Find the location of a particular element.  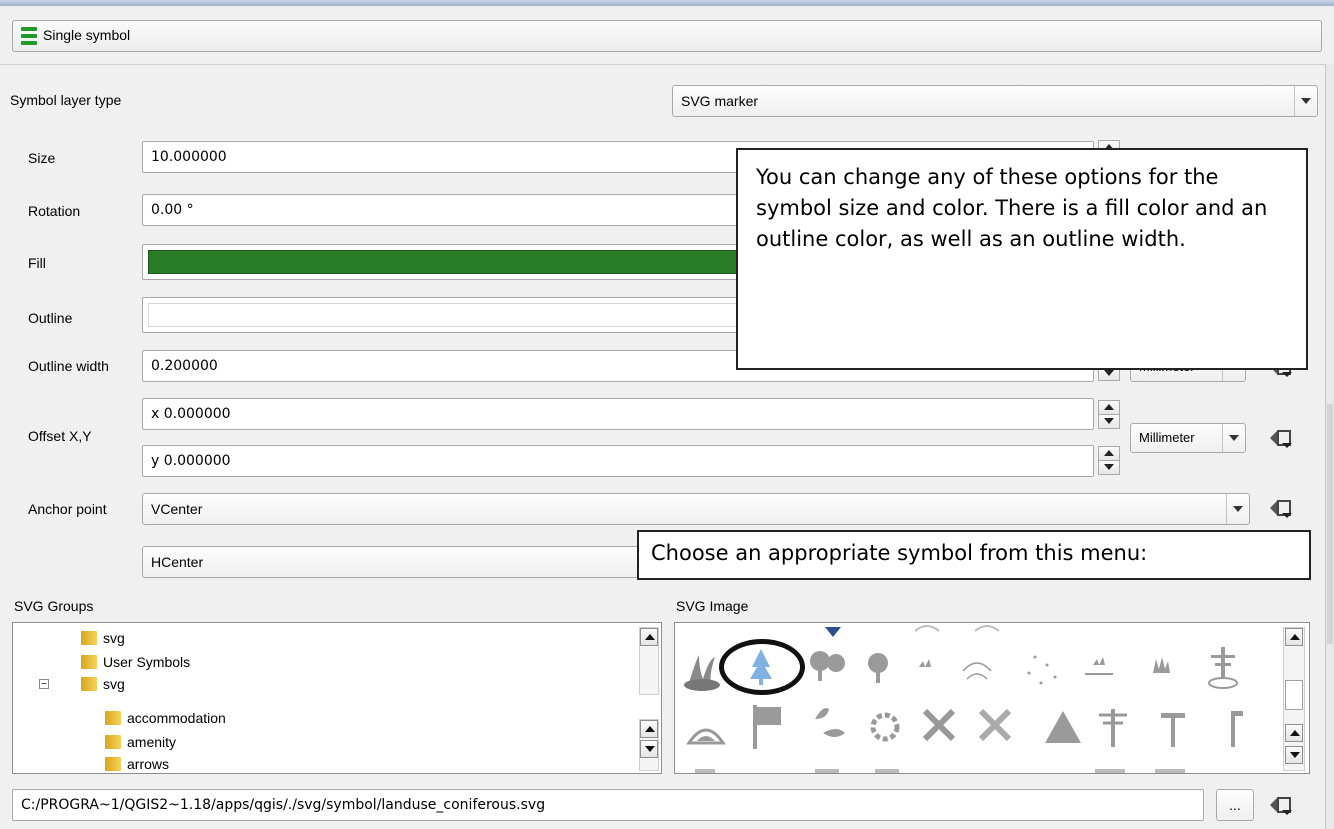

panel-scrollbar is located at coordinates (1329, 446).